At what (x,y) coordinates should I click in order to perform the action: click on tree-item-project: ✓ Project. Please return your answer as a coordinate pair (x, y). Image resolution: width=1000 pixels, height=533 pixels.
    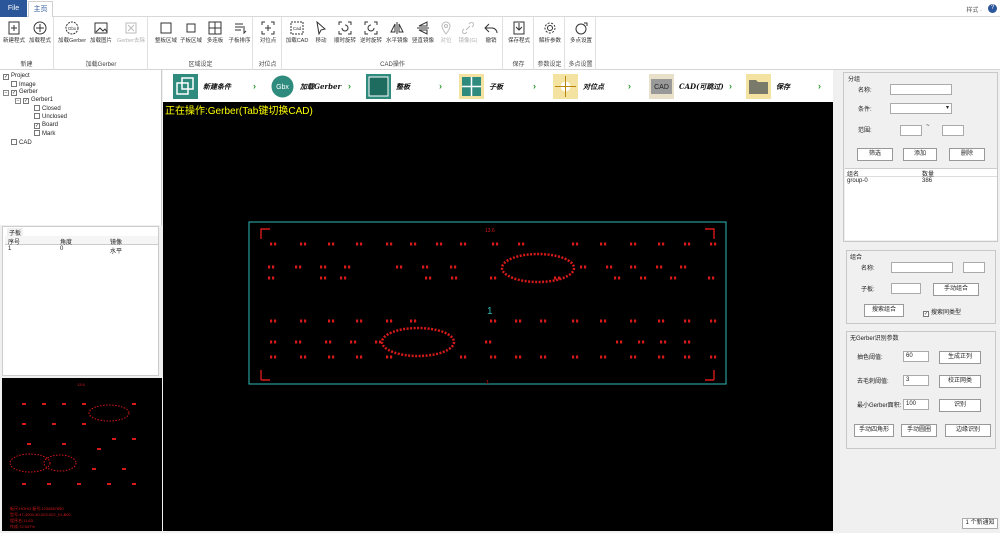
    Looking at the image, I should click on (16, 76).